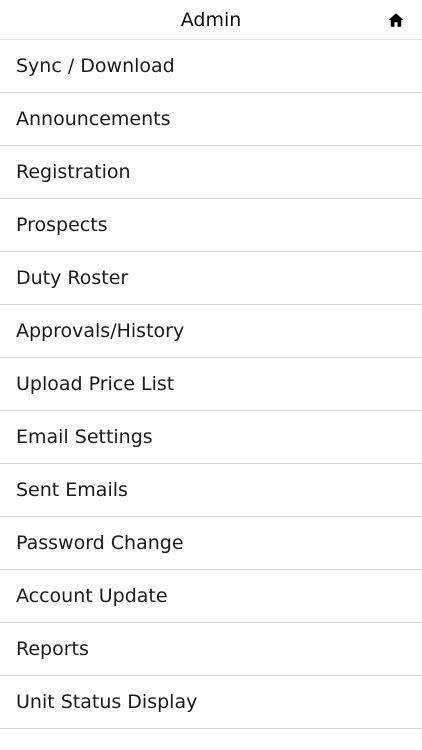 The width and height of the screenshot is (422, 750). What do you see at coordinates (100, 331) in the screenshot?
I see `menu-item-label: Approvals/History` at bounding box center [100, 331].